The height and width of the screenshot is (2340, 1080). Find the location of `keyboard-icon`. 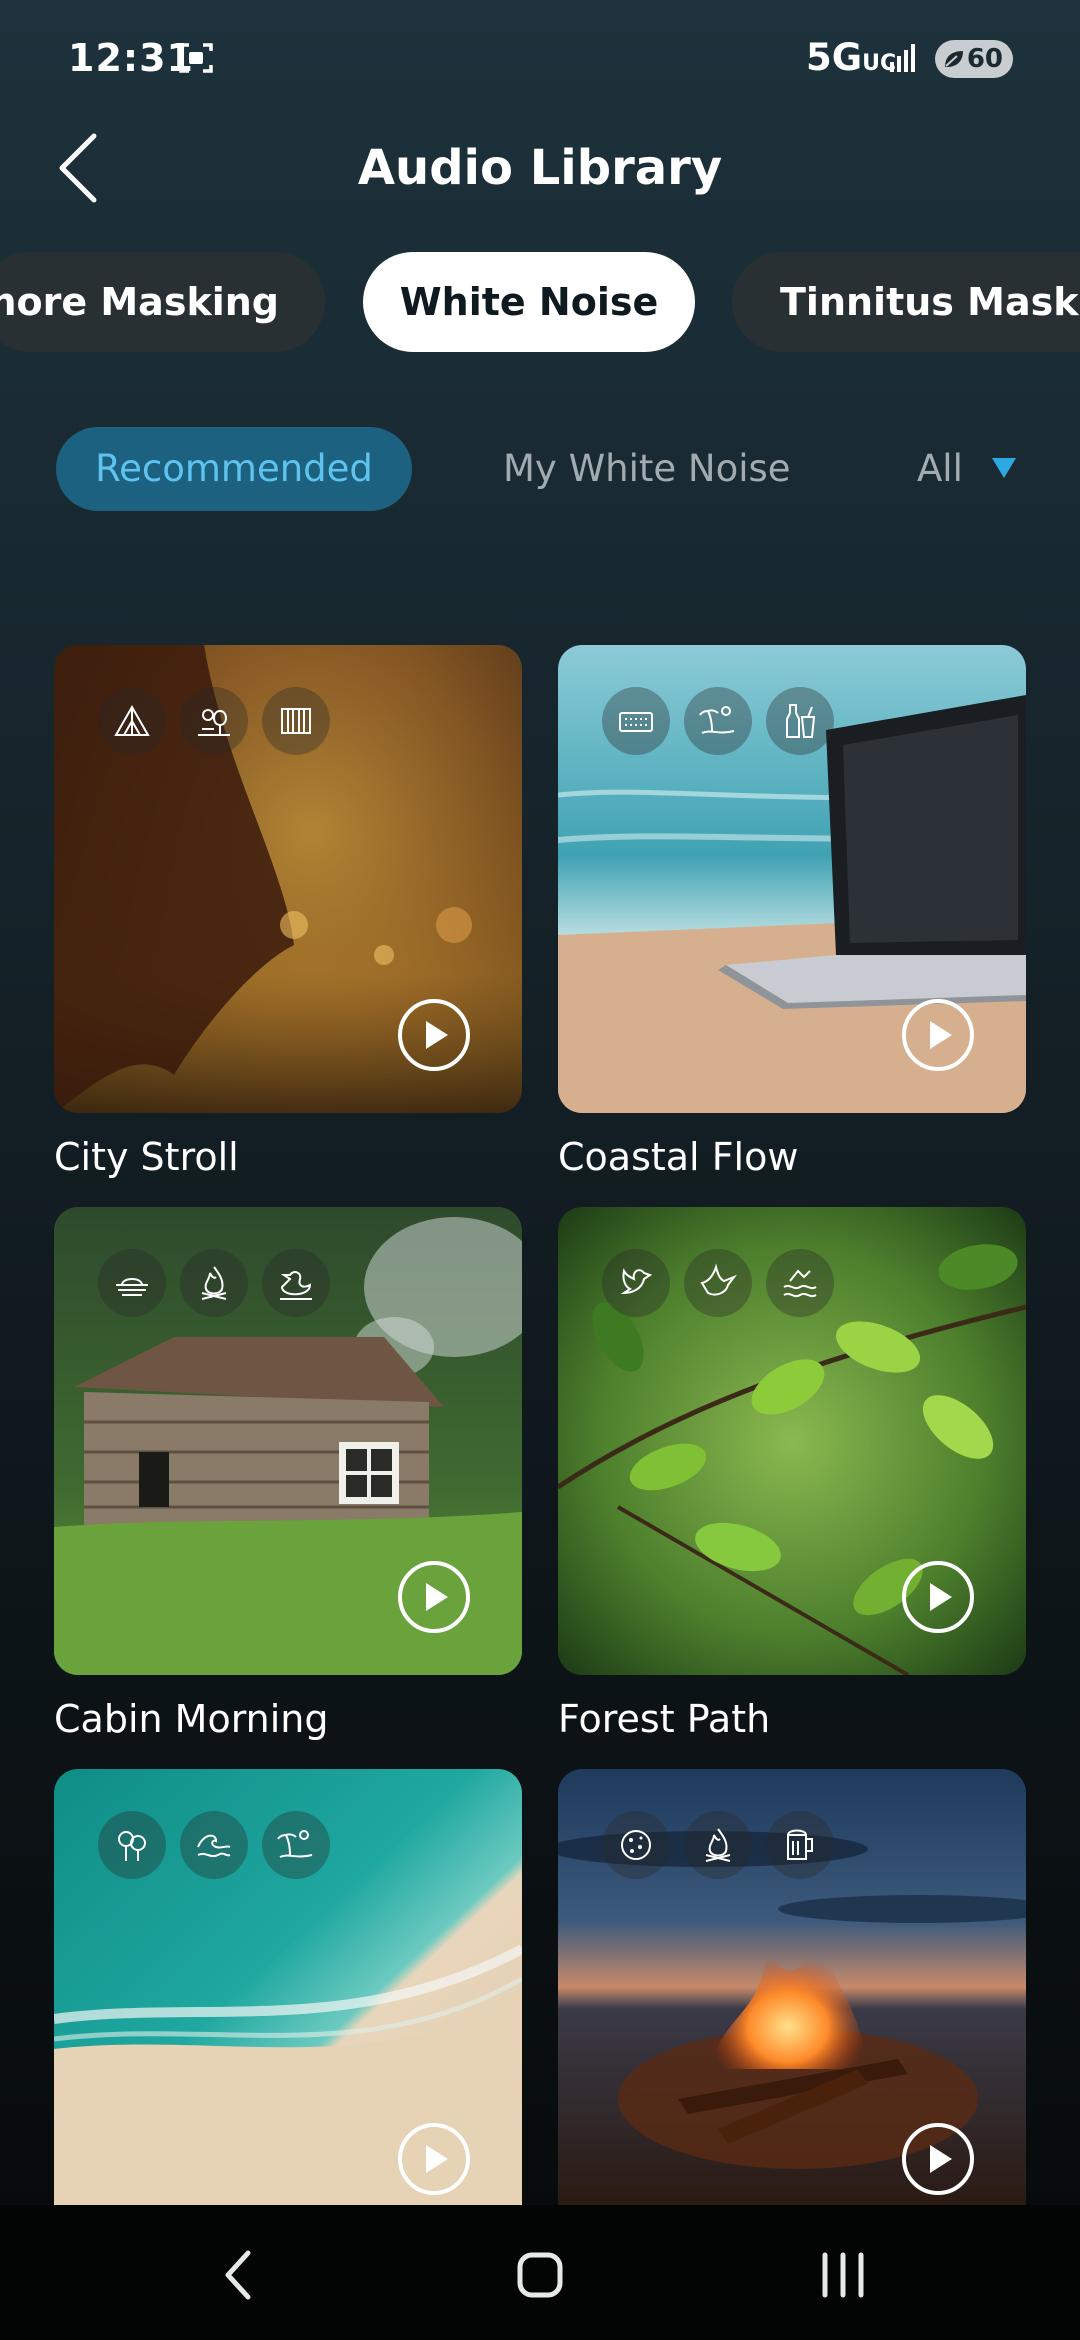

keyboard-icon is located at coordinates (636, 721).